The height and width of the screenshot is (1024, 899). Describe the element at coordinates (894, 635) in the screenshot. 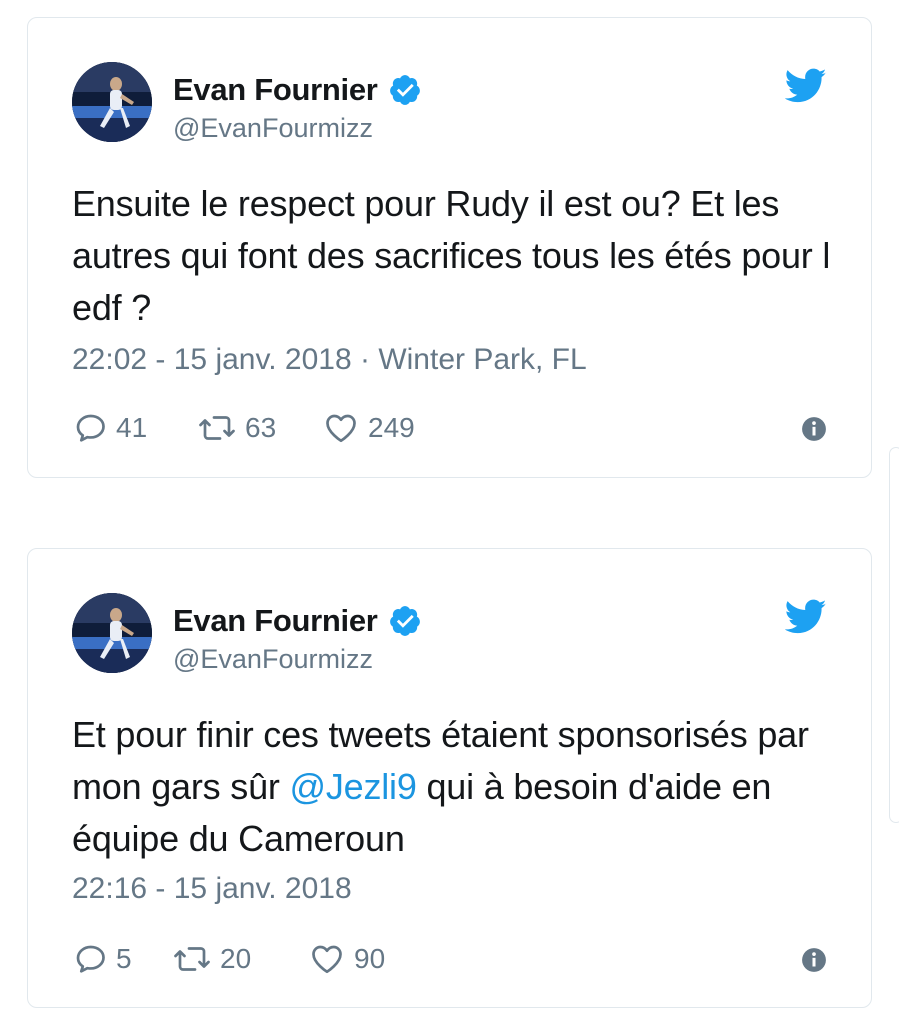

I see `adjacent-card-edge` at that location.